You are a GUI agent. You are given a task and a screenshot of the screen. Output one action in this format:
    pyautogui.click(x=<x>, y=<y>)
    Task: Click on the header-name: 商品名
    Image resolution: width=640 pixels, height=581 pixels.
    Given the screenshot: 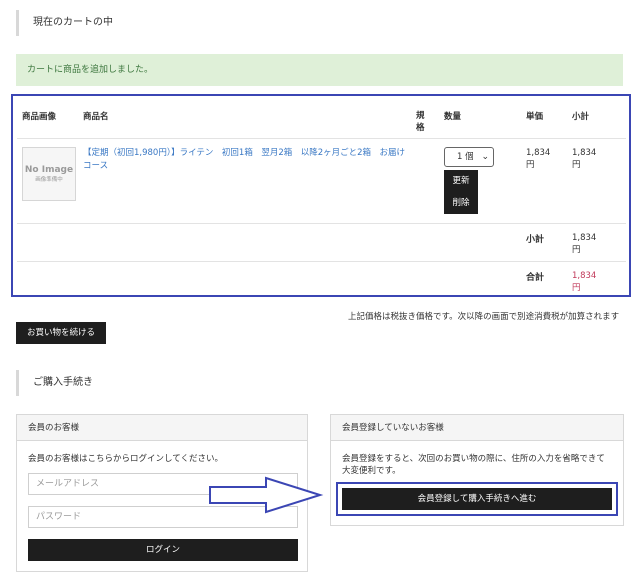 What is the action you would take?
    pyautogui.click(x=96, y=117)
    